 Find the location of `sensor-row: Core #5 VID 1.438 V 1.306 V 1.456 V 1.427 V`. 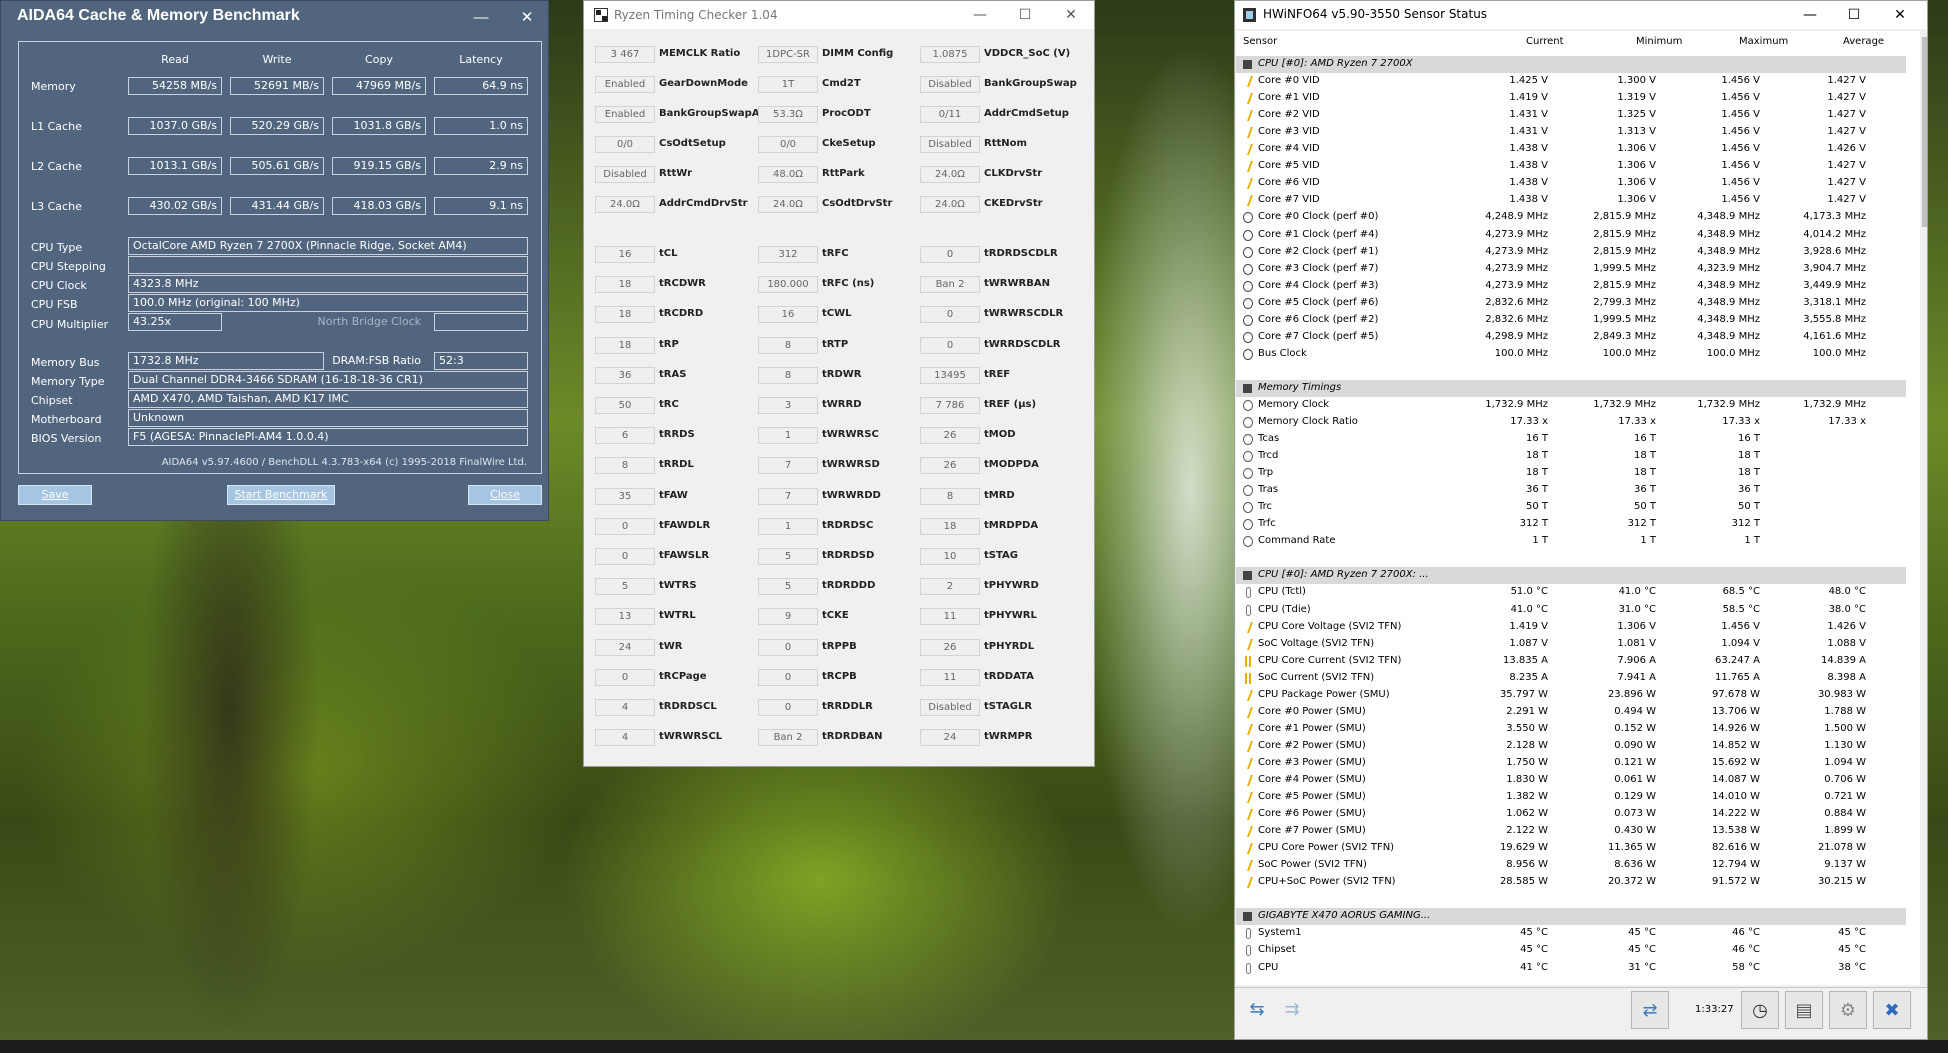

sensor-row: Core #5 VID 1.438 V 1.306 V 1.456 V 1.427 V is located at coordinates (1571, 166).